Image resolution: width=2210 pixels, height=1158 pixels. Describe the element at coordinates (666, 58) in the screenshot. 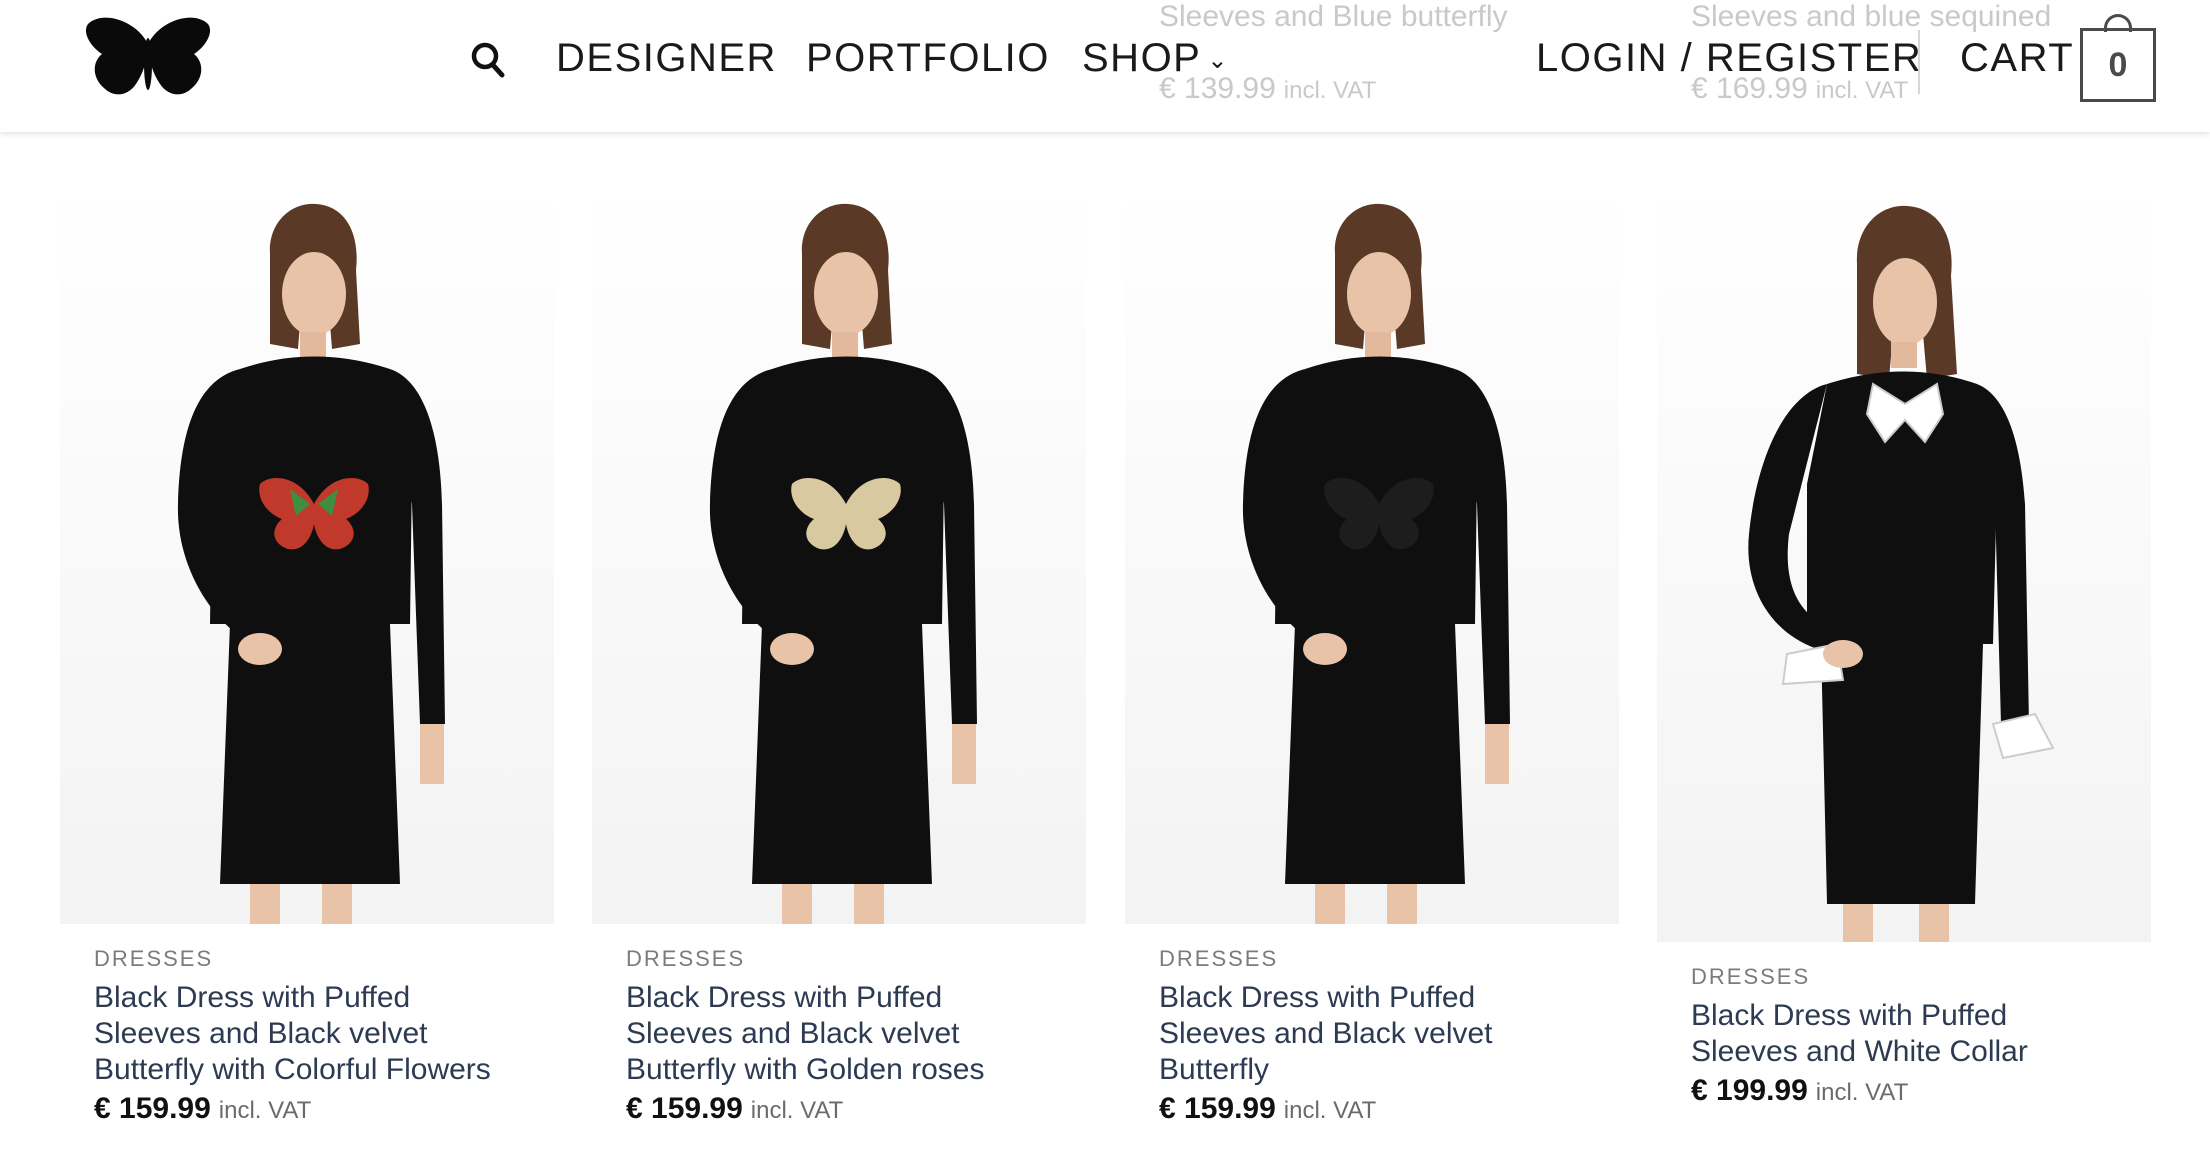

I see `nav-designer: DESIGNER` at that location.